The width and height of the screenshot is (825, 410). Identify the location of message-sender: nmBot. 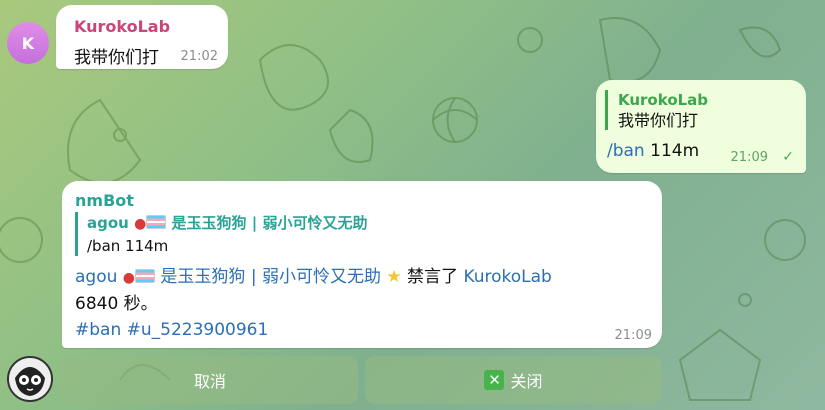
(104, 200).